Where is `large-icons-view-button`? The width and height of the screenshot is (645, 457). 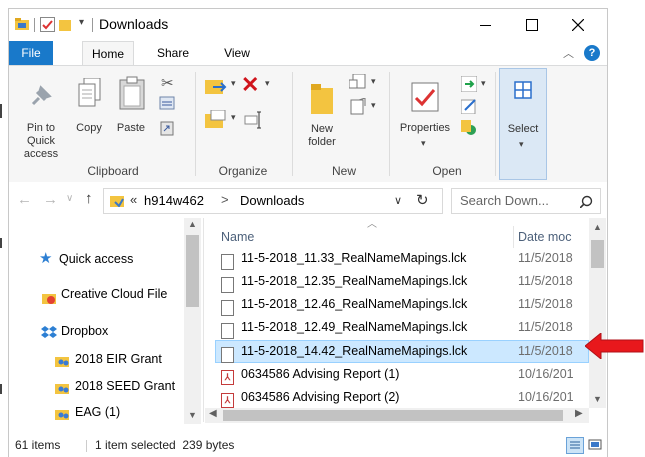 large-icons-view-button is located at coordinates (595, 444).